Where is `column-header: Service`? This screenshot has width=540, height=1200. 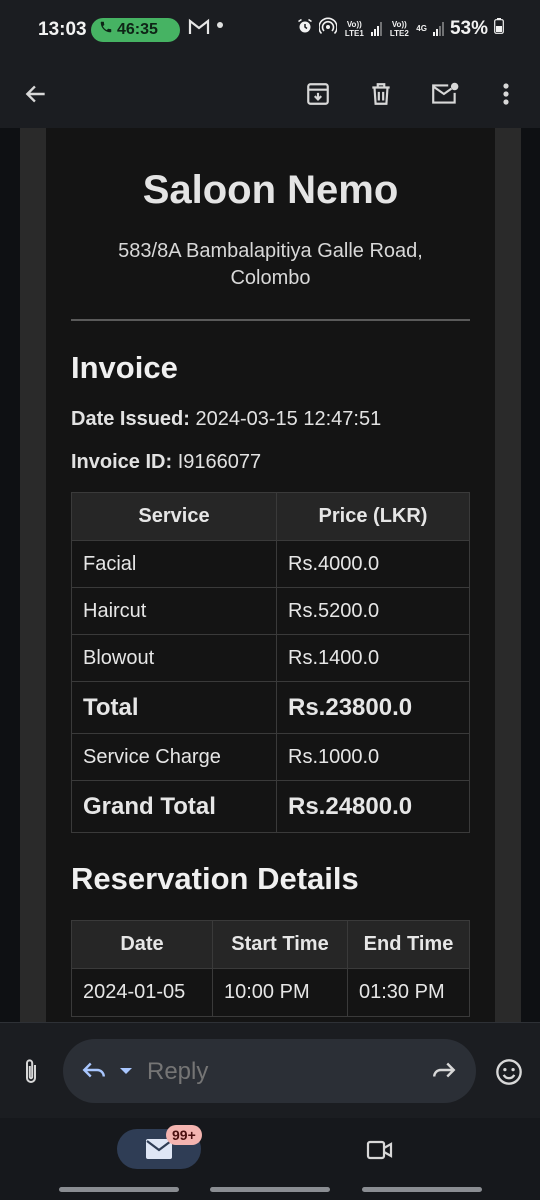 column-header: Service is located at coordinates (174, 516).